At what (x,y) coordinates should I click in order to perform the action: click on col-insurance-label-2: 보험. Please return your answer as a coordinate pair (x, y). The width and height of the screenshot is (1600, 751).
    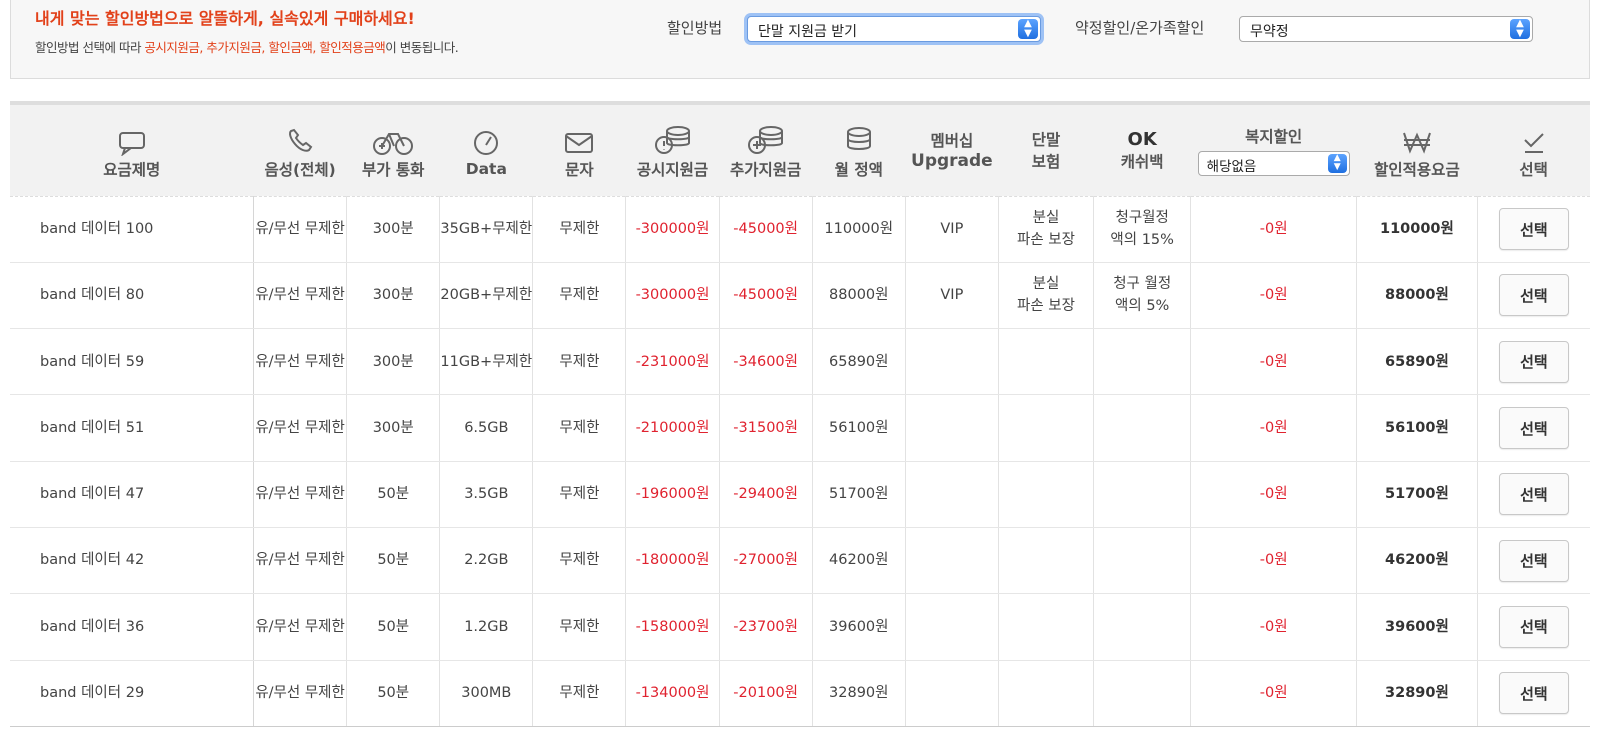
    Looking at the image, I should click on (1046, 162).